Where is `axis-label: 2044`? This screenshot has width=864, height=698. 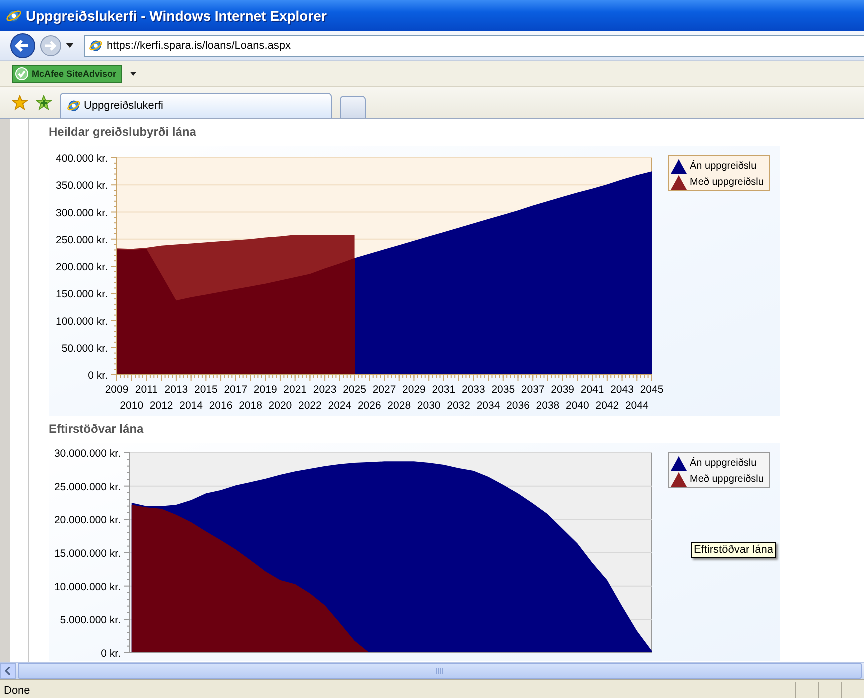
axis-label: 2044 is located at coordinates (637, 406).